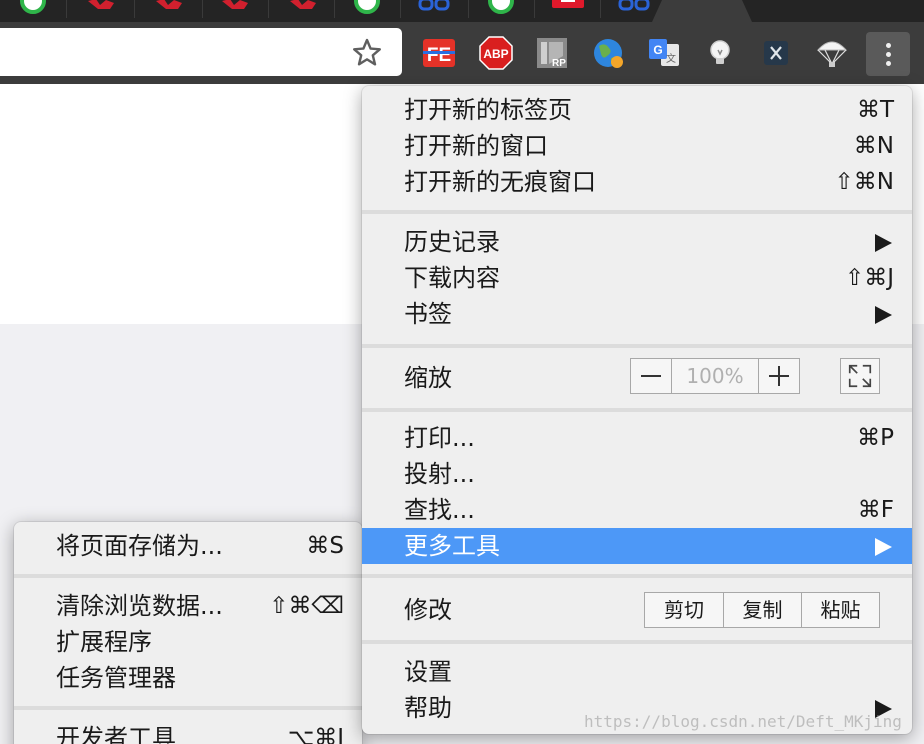  Describe the element at coordinates (116, 678) in the screenshot. I see `menu-item-label: 任务管理器` at that location.